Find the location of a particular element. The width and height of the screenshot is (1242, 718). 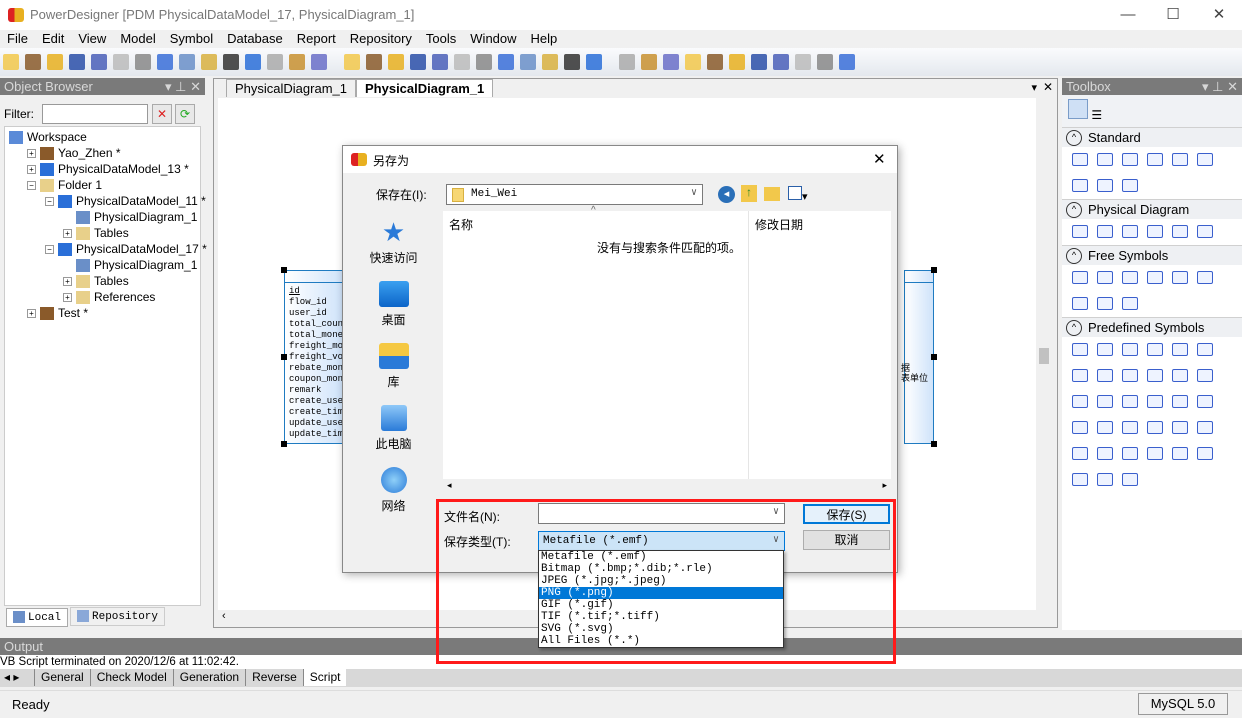

align6-icon is located at coordinates (737, 62).